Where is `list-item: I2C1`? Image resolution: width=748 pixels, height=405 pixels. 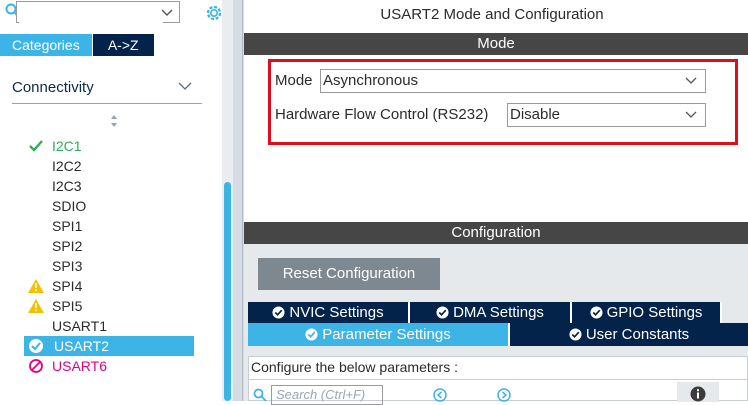
list-item: I2C1 is located at coordinates (111, 146).